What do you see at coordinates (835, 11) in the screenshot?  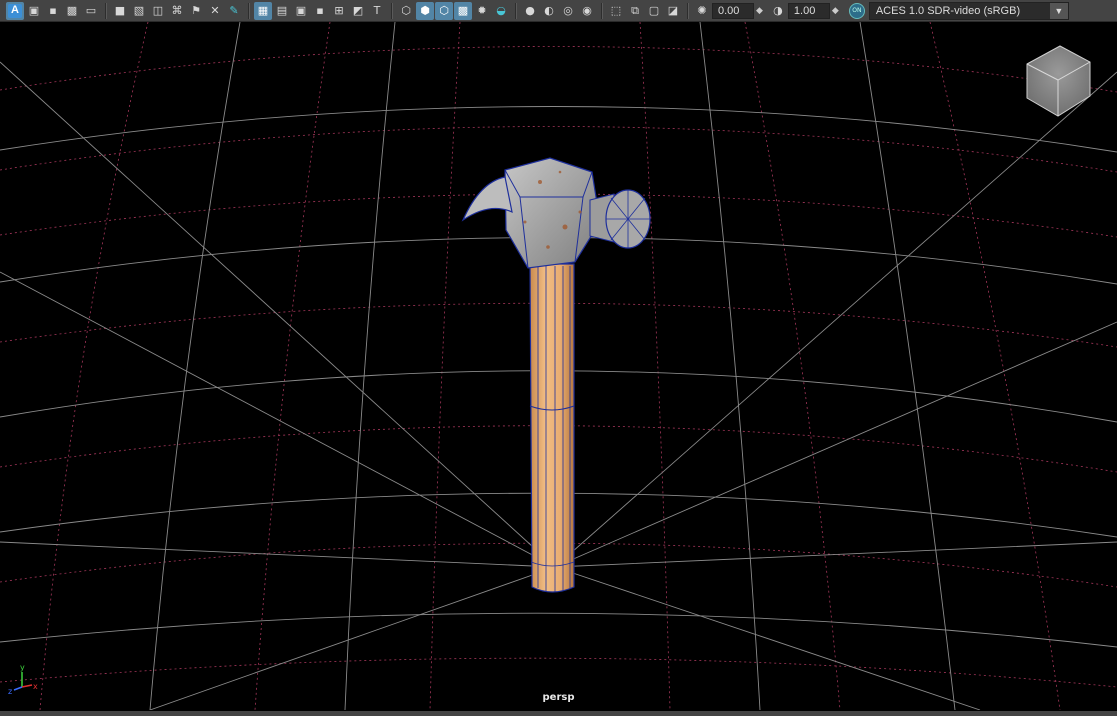 I see `gamma-stepper-icon: ◆` at bounding box center [835, 11].